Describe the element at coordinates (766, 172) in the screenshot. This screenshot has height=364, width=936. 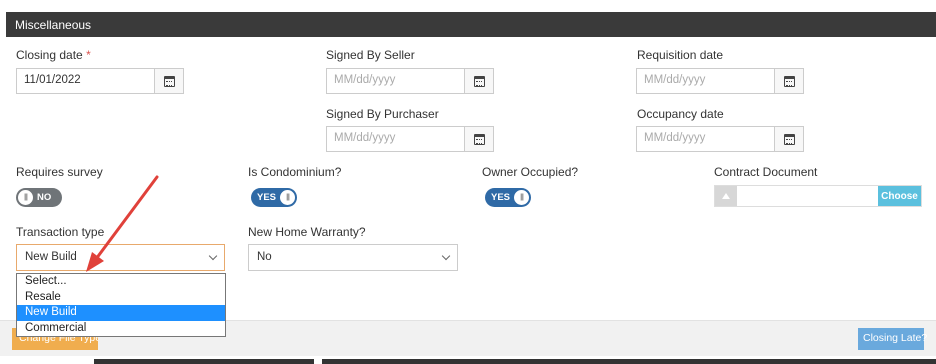
I see `contract-document-label: Contract Document` at that location.